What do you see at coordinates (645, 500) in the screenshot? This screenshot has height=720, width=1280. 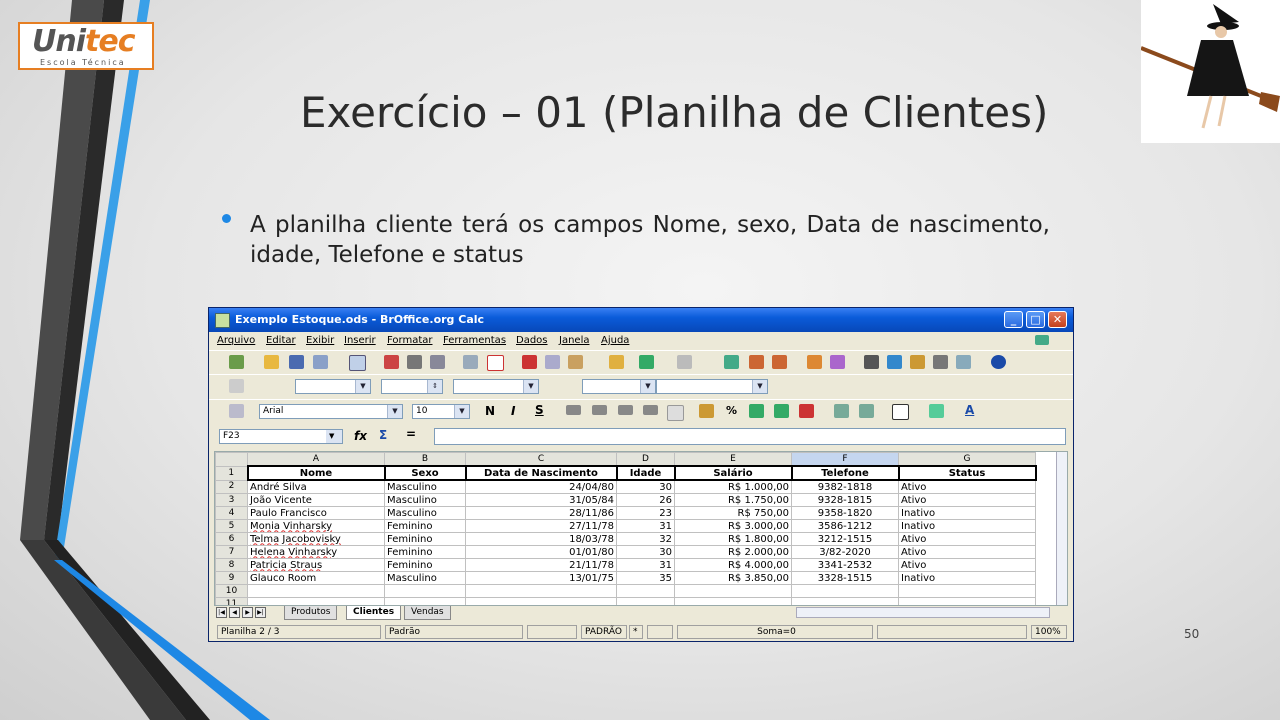 I see `cell: 26` at bounding box center [645, 500].